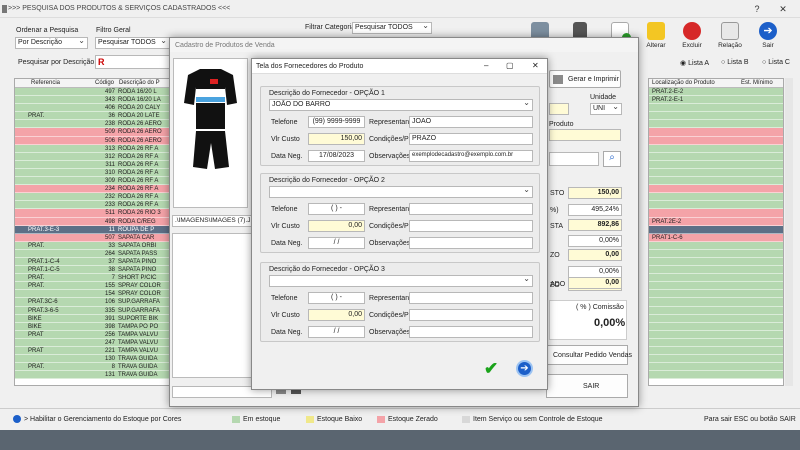 The height and width of the screenshot is (450, 800). I want to click on representante-field: JOAO, so click(471, 122).